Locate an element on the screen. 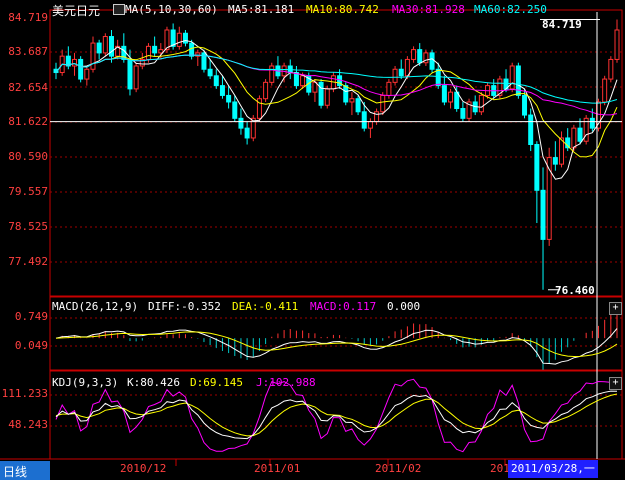 The width and height of the screenshot is (625, 480). instrument-title: 美元日元 is located at coordinates (76, 11).